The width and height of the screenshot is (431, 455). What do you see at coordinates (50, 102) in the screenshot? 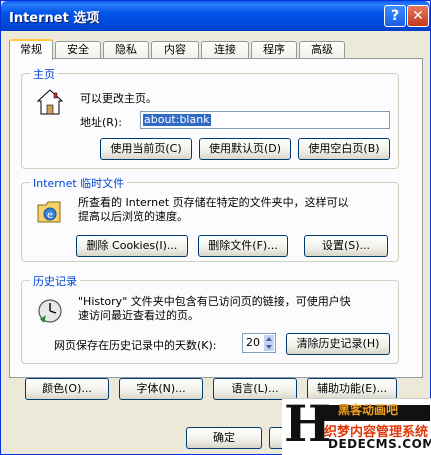
I see `house-icon` at bounding box center [50, 102].